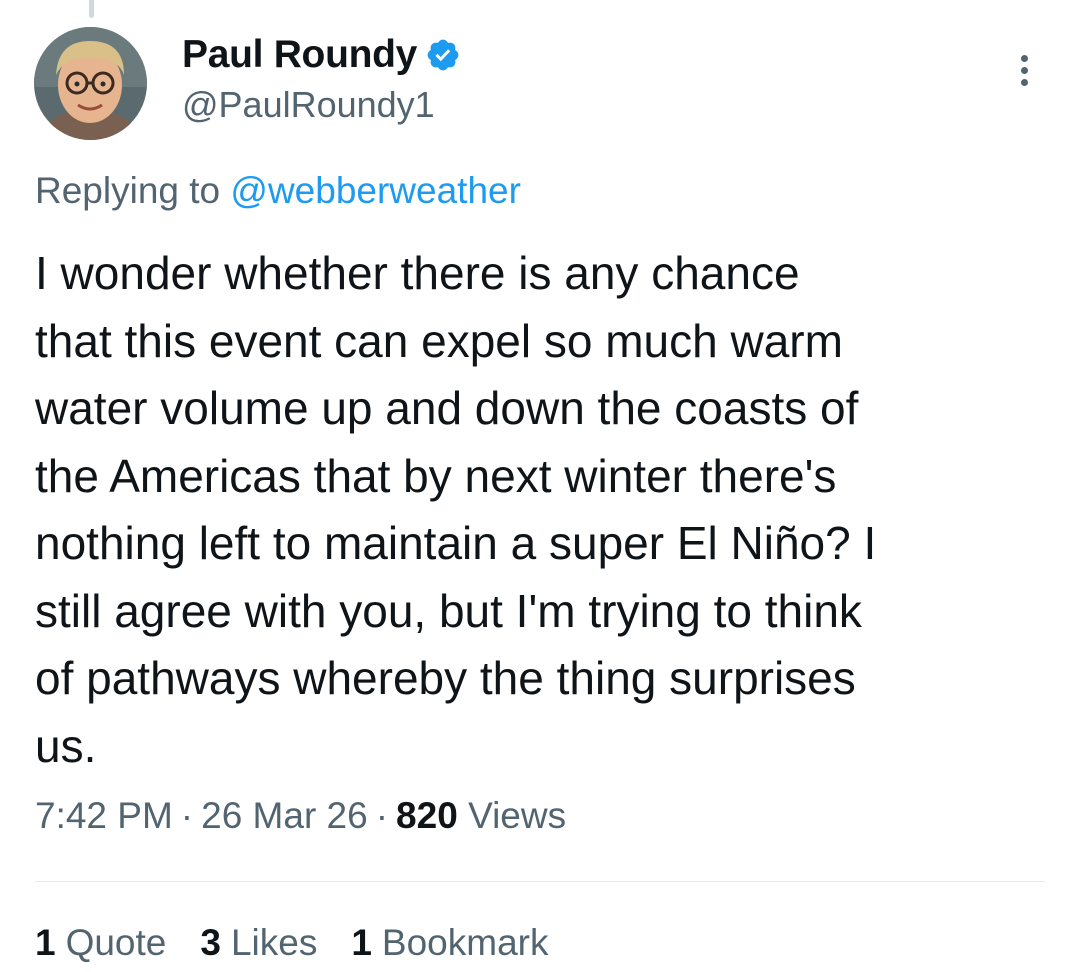 The width and height of the screenshot is (1080, 972). Describe the element at coordinates (427, 815) in the screenshot. I see `views-count: 820` at that location.